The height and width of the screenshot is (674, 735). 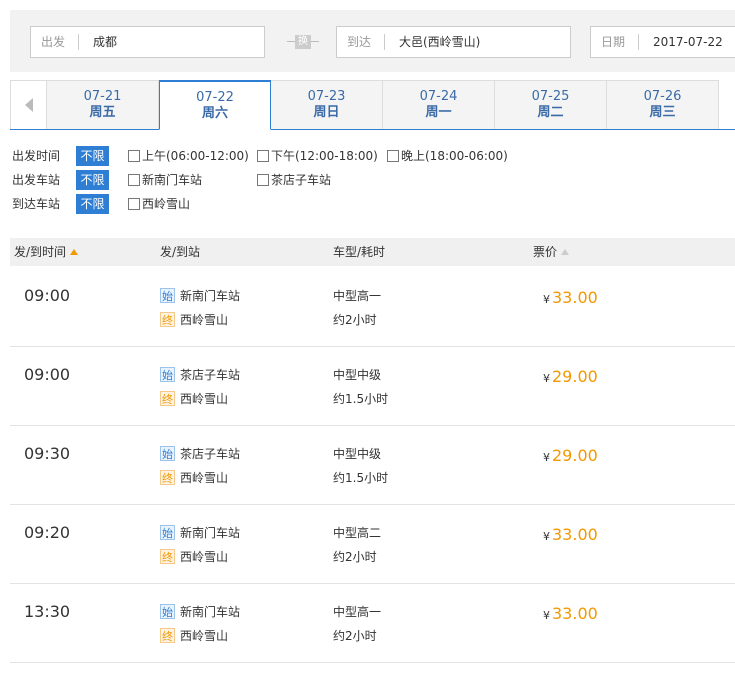 I want to click on swap-icon: 换, so click(x=303, y=42).